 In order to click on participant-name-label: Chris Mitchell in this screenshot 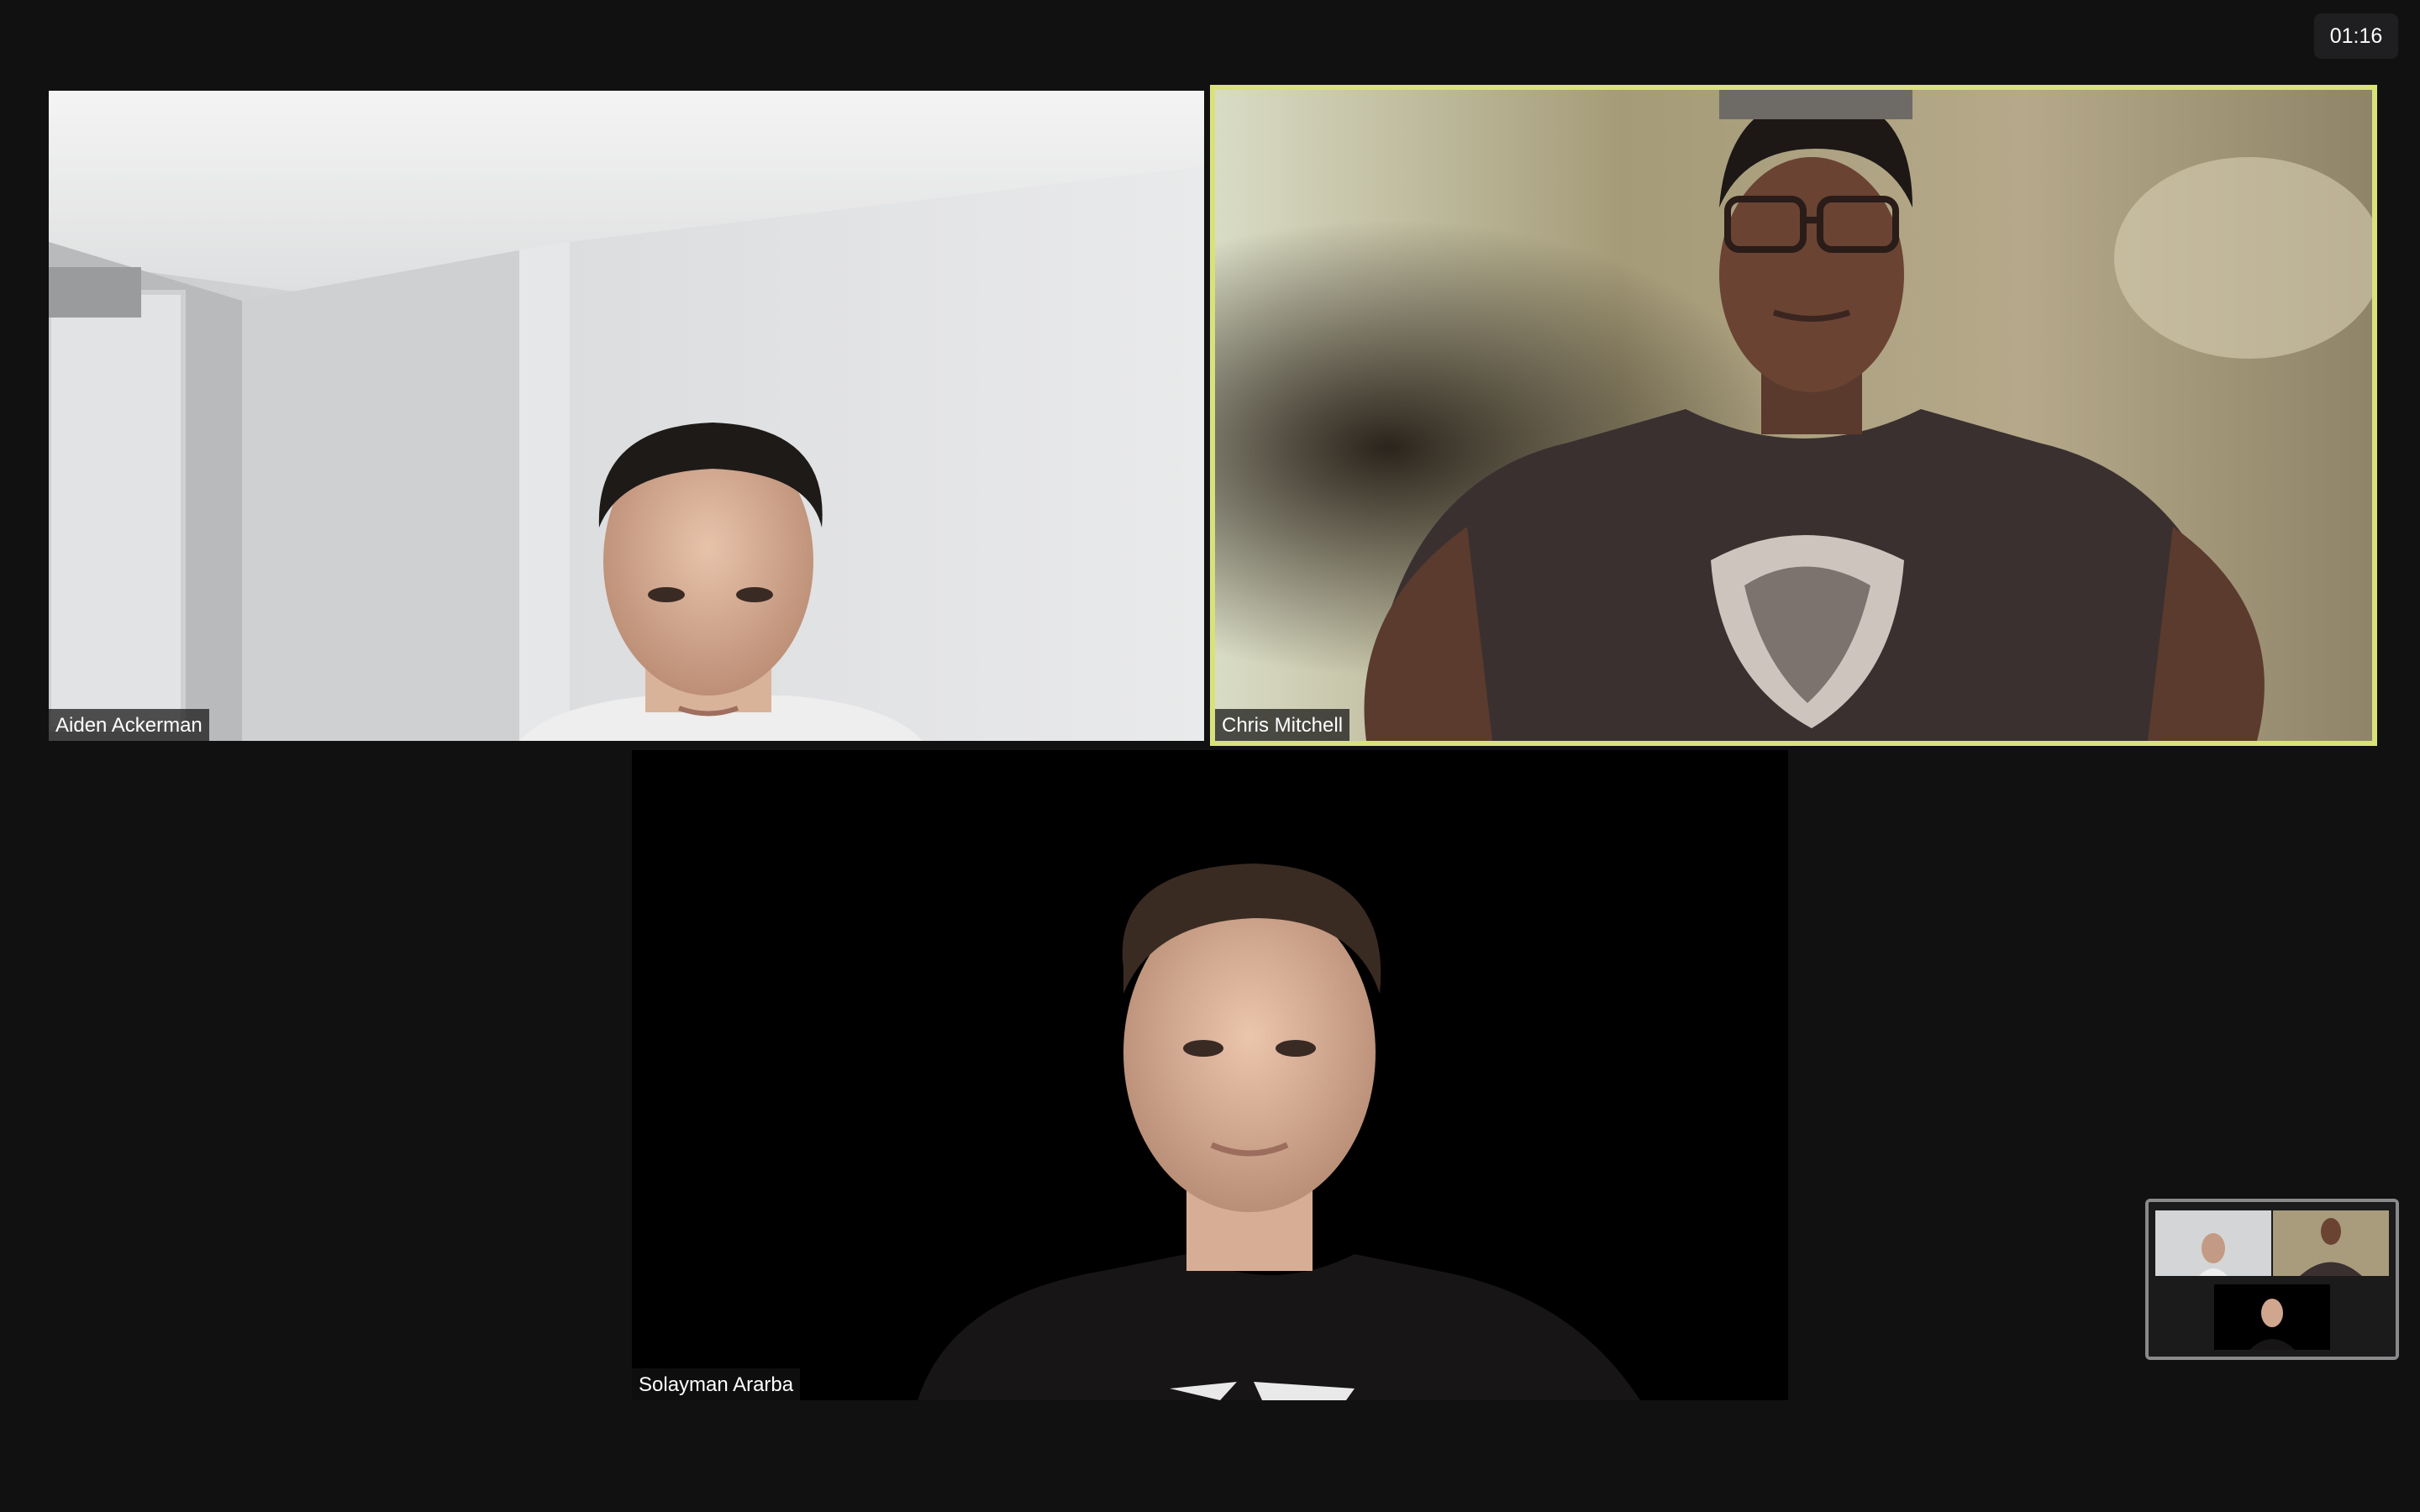, I will do `click(1283, 725)`.